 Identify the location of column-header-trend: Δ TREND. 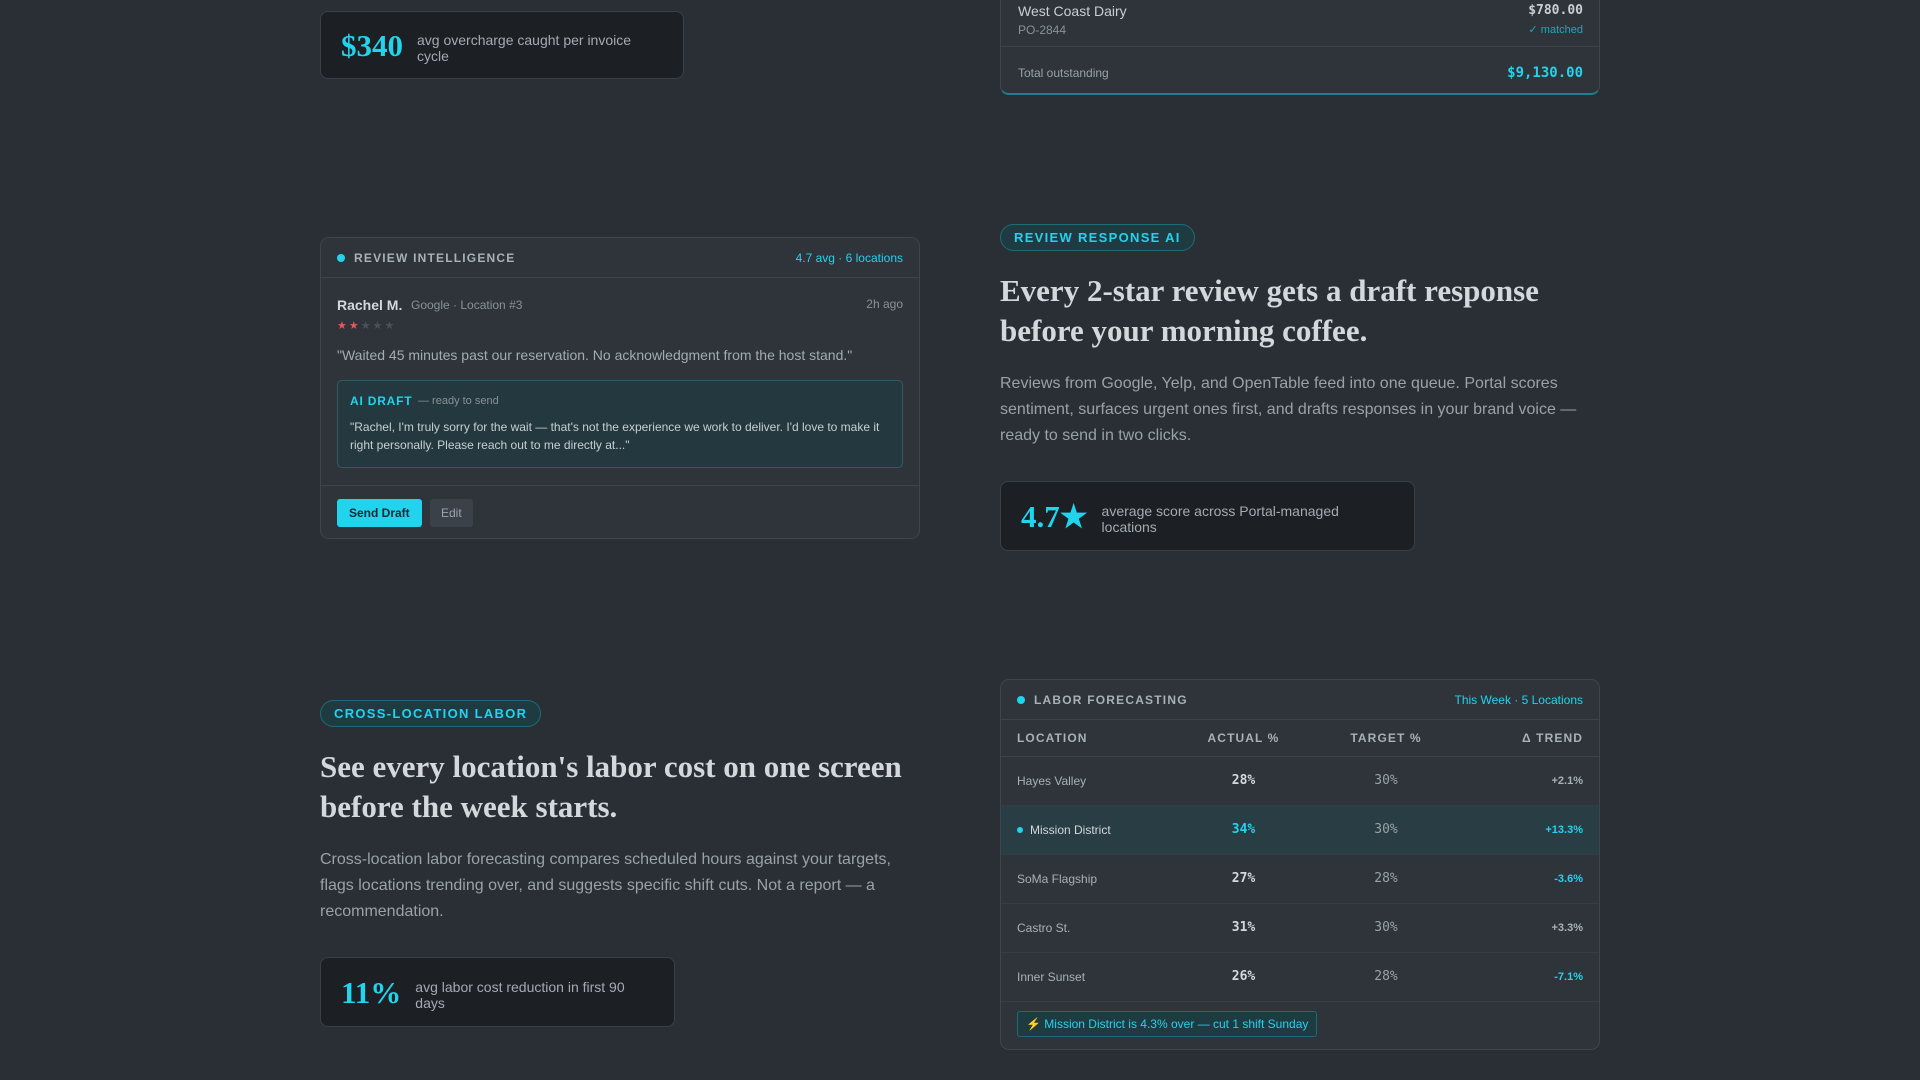
(1530, 738).